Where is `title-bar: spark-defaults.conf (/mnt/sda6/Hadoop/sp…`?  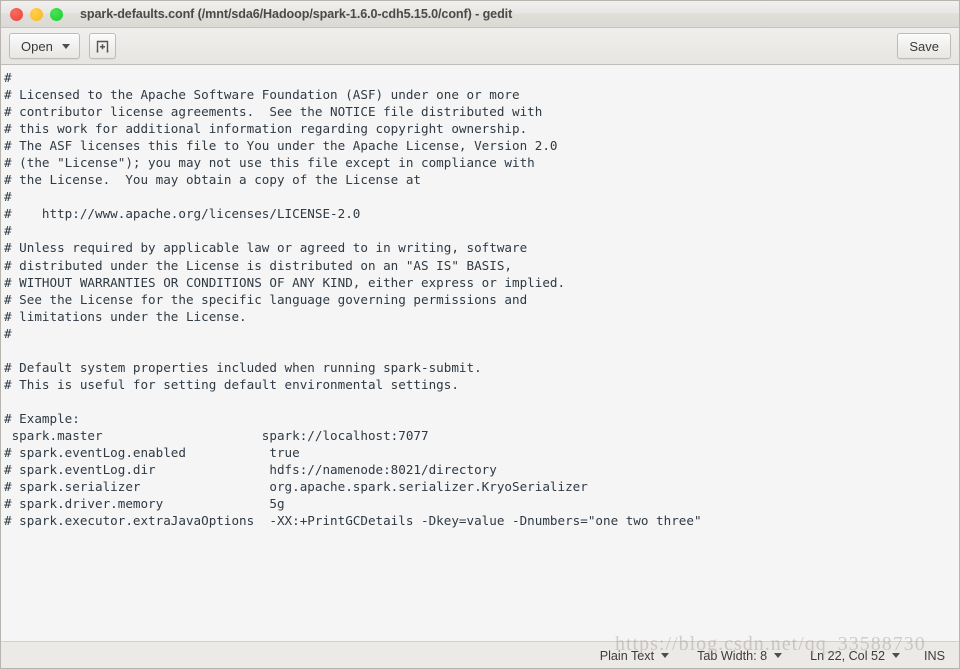
title-bar: spark-defaults.conf (/mnt/sda6/Hadoop/sp… is located at coordinates (480, 14).